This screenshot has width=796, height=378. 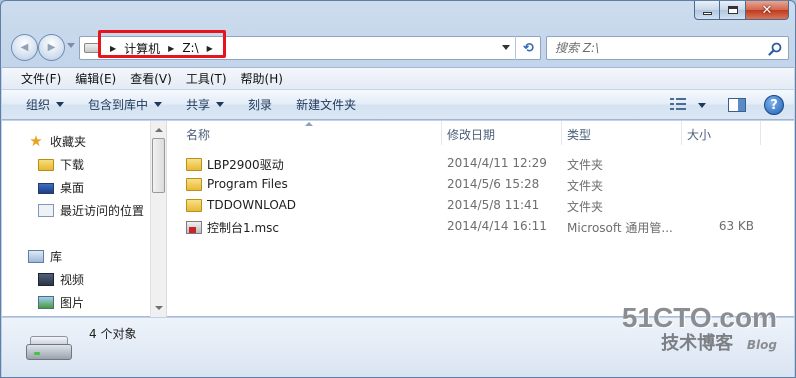 What do you see at coordinates (737, 105) in the screenshot?
I see `preview-pane-icon` at bounding box center [737, 105].